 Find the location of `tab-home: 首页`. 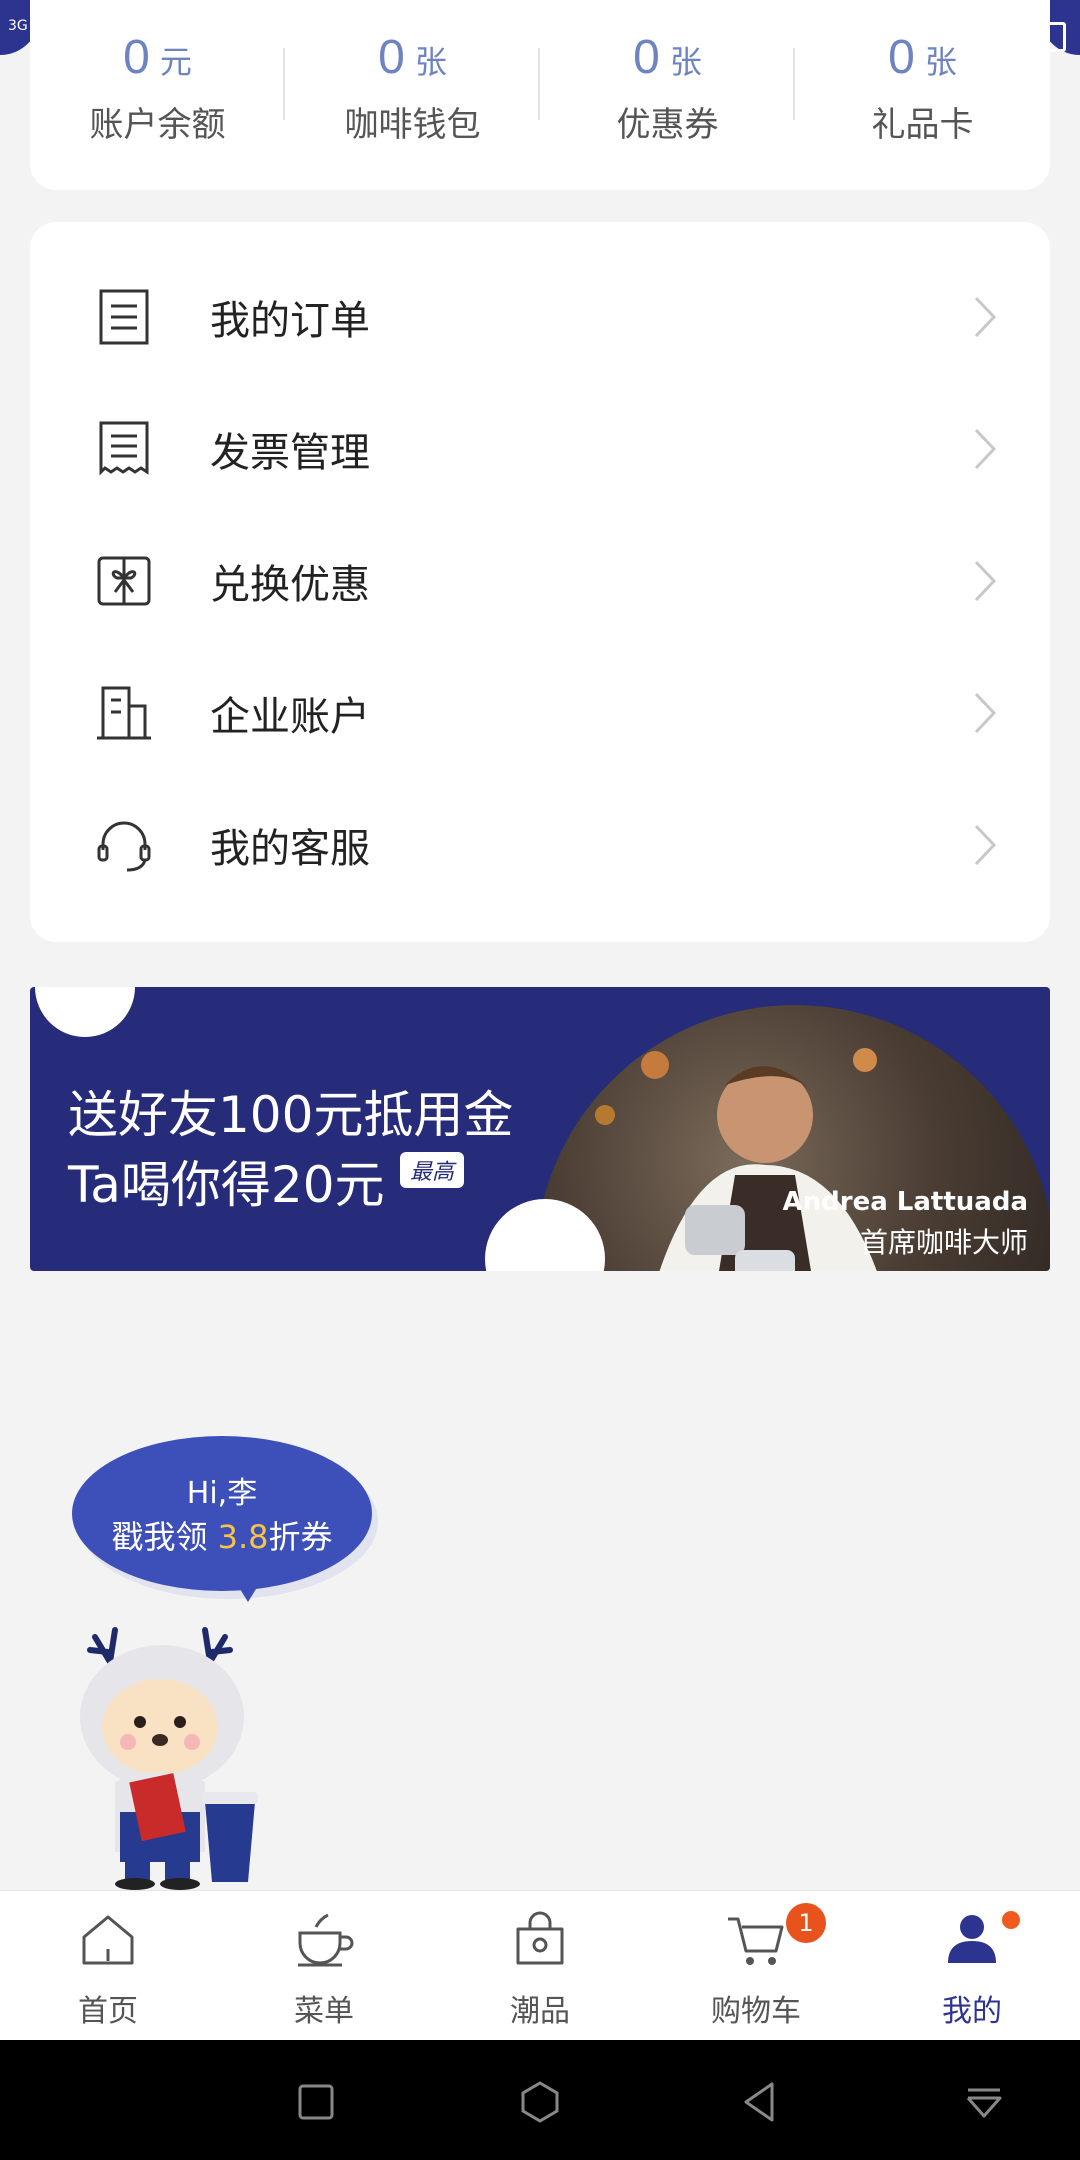

tab-home: 首页 is located at coordinates (108, 1966).